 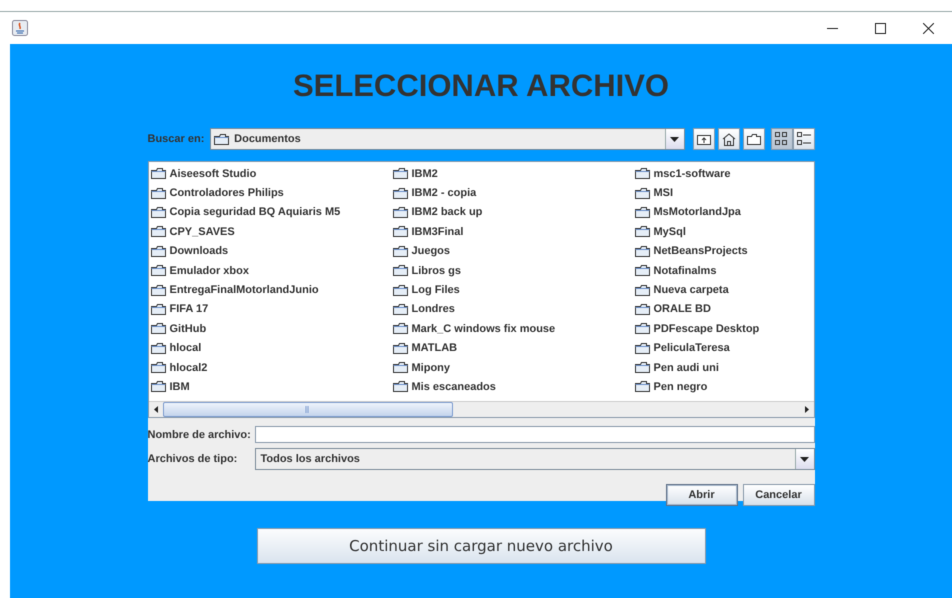 What do you see at coordinates (189, 309) in the screenshot?
I see `folder-item: FIFA 17` at bounding box center [189, 309].